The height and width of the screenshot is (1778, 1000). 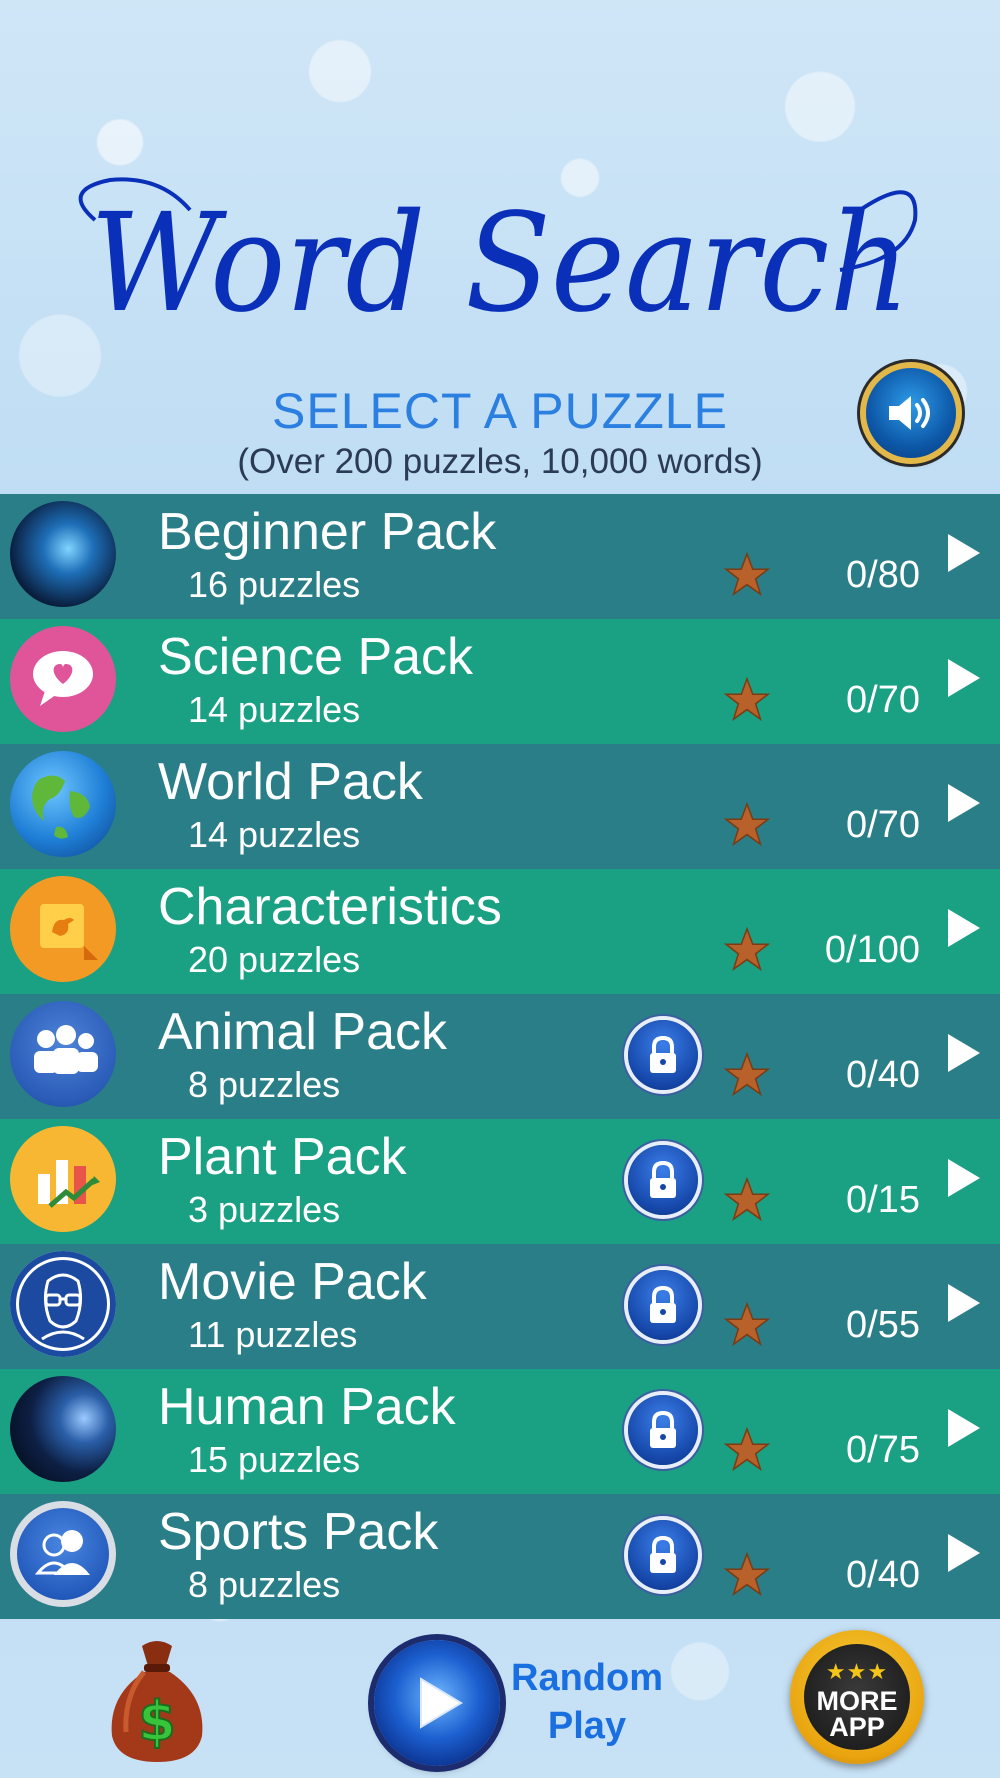 What do you see at coordinates (282, 1157) in the screenshot?
I see `pack-name: Plant Pack` at bounding box center [282, 1157].